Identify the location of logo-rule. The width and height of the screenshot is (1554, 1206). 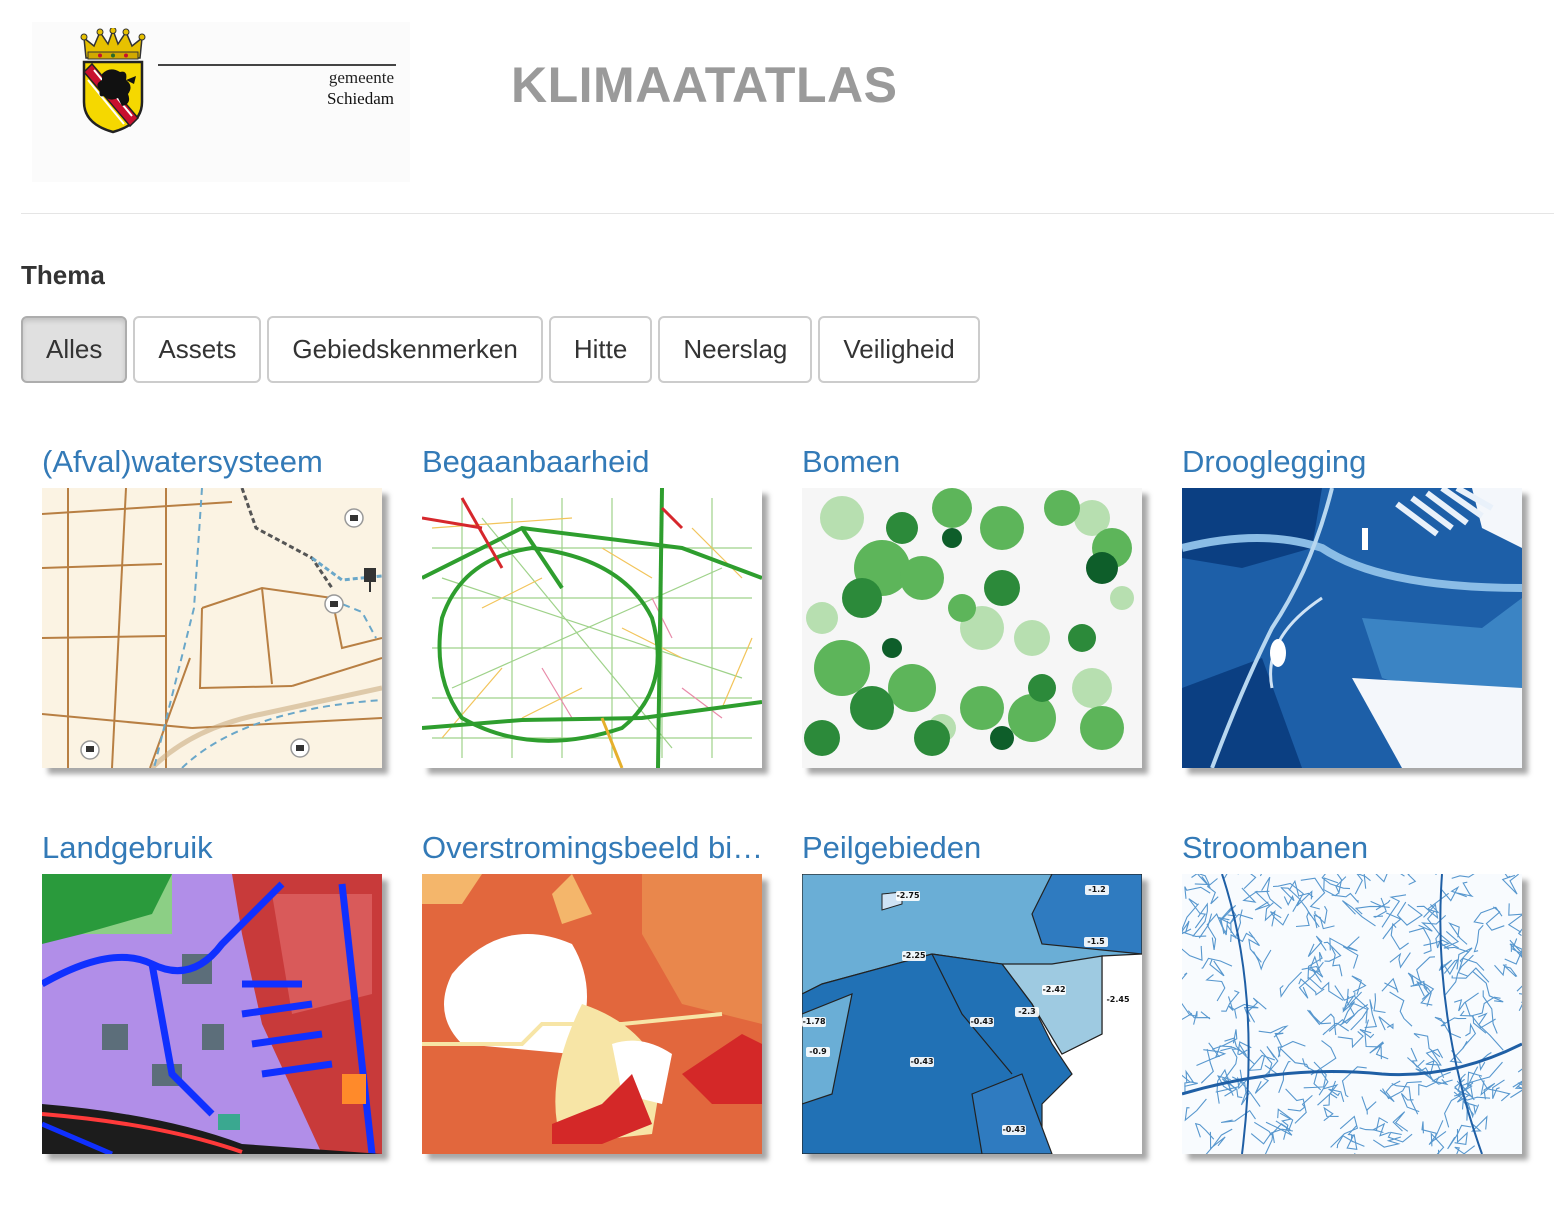
(277, 65).